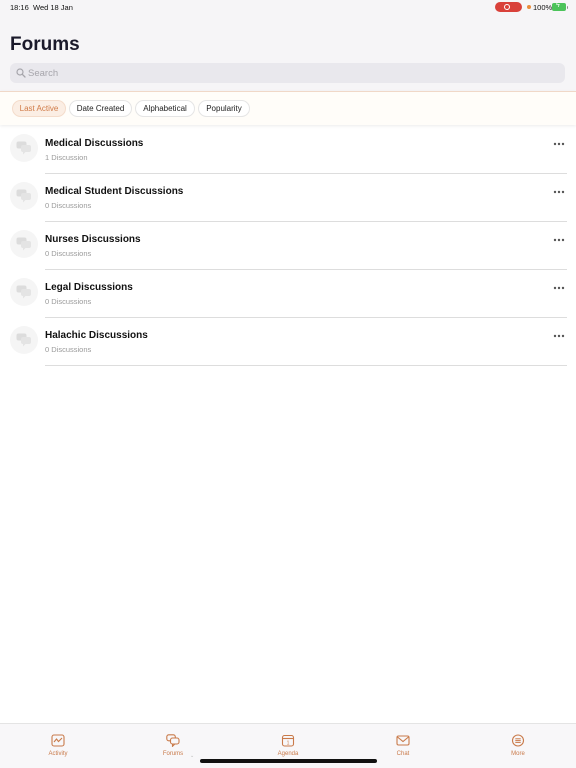  I want to click on menu-icon, so click(518, 740).